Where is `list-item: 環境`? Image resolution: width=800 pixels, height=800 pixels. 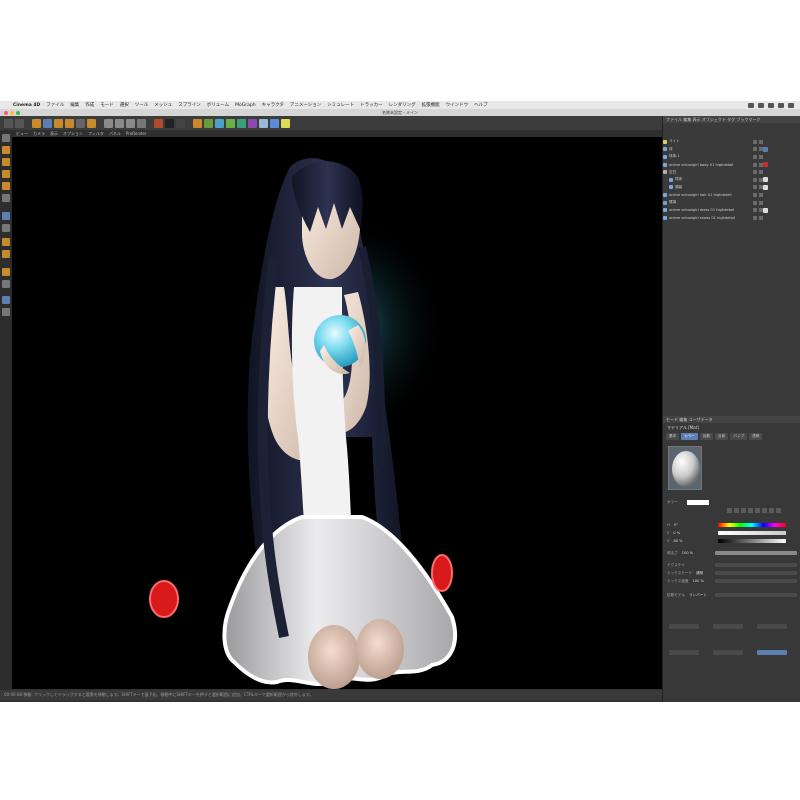
list-item: 環境 is located at coordinates (731, 203).